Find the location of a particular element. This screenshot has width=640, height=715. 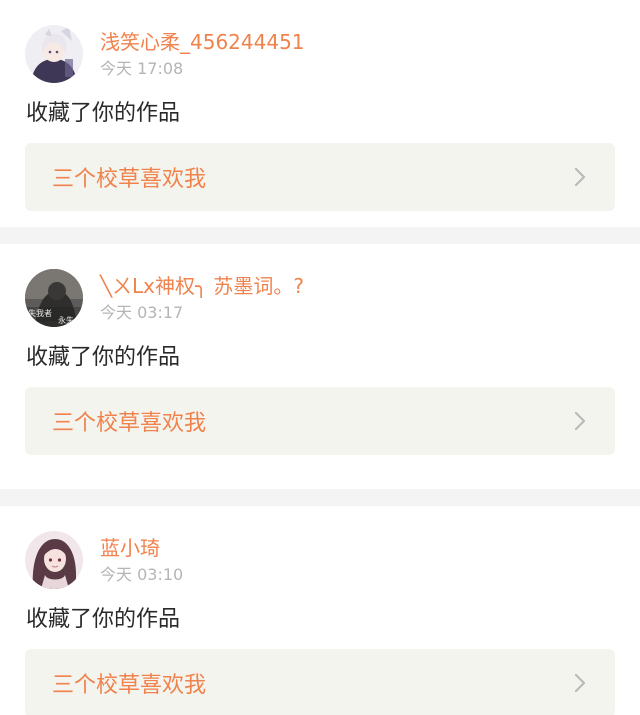

avatar-caption-left: 失我者 is located at coordinates (40, 313).